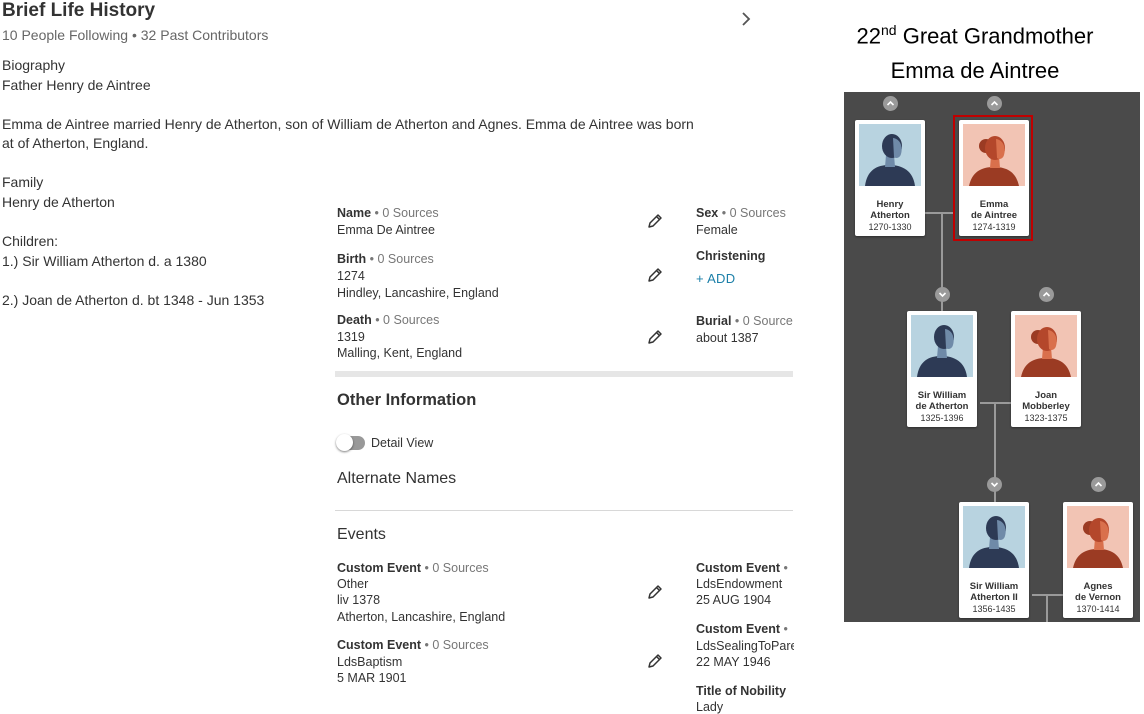 Image resolution: width=1144 pixels, height=714 pixels. I want to click on event-line: 22 MAY 1946, so click(733, 662).